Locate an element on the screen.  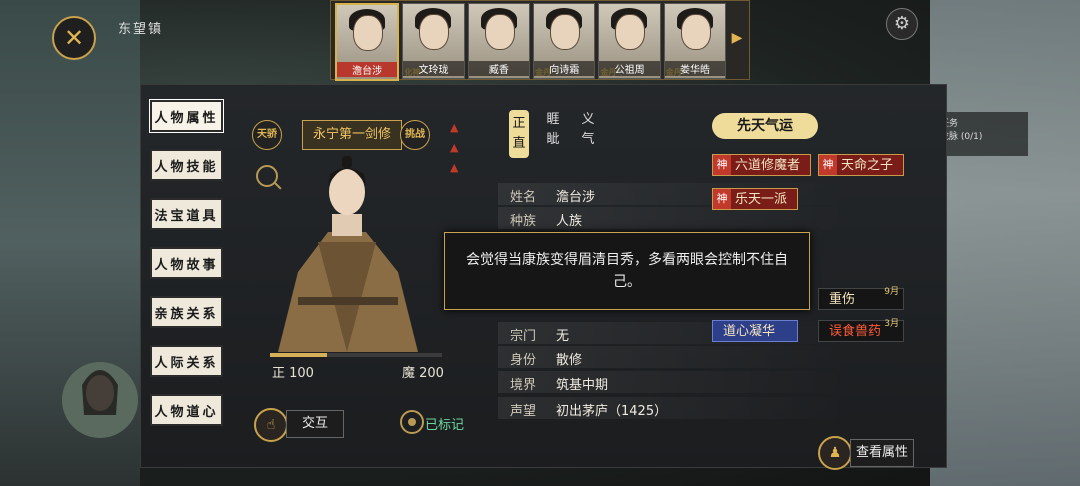
tab-upright: 正 直 is located at coordinates (519, 134).